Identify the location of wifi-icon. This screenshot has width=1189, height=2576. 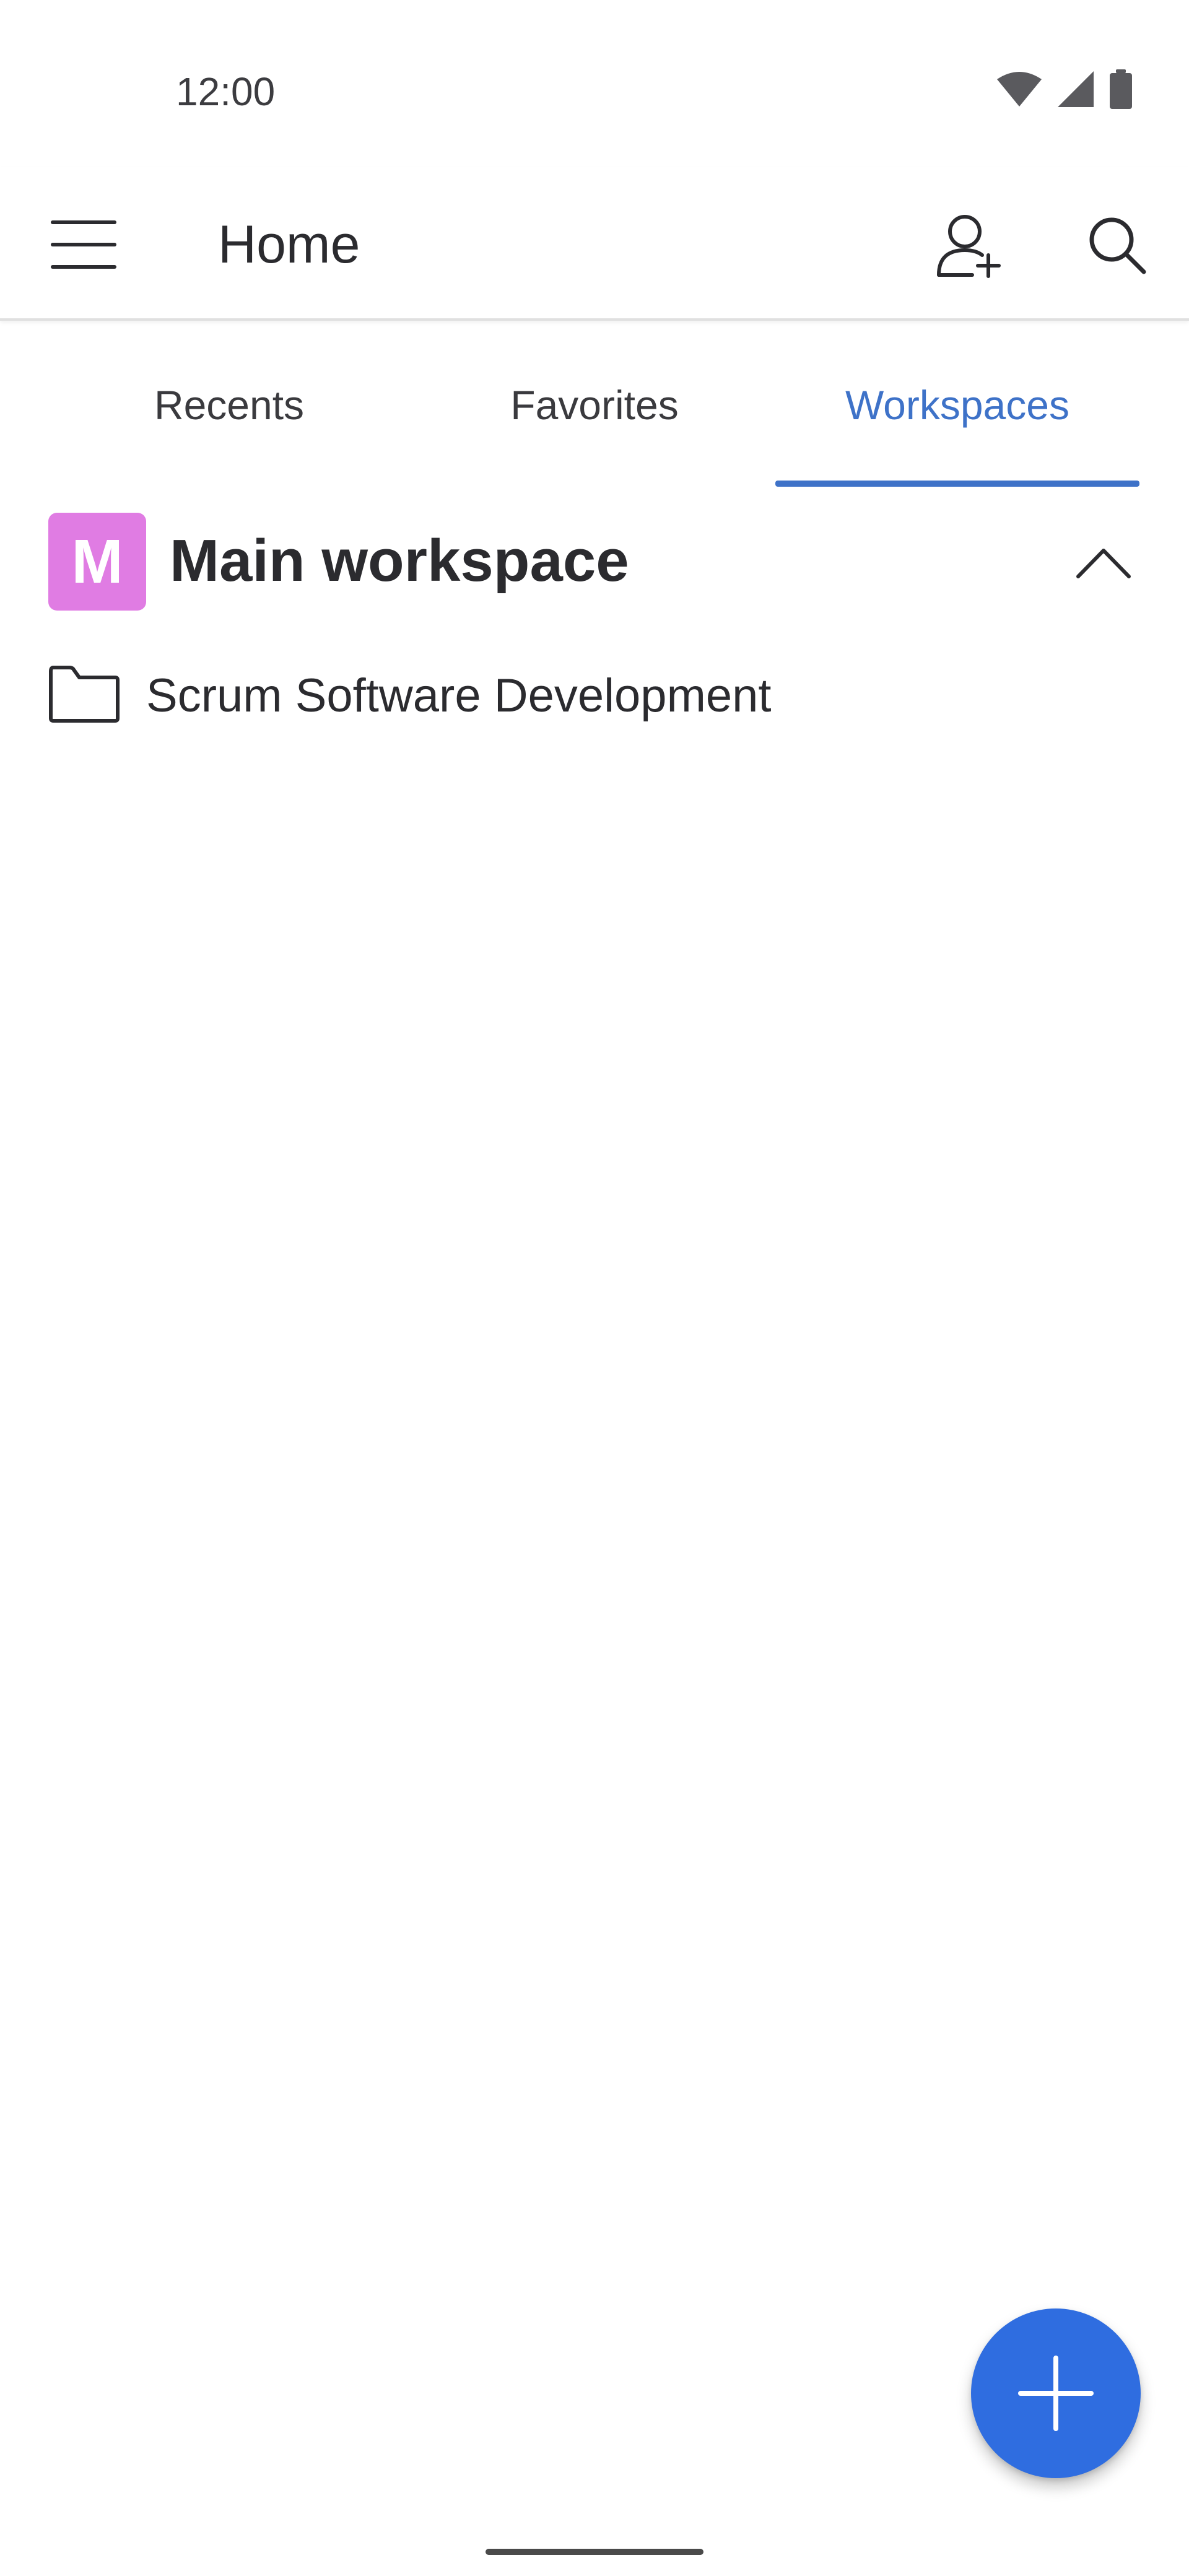
(1019, 89).